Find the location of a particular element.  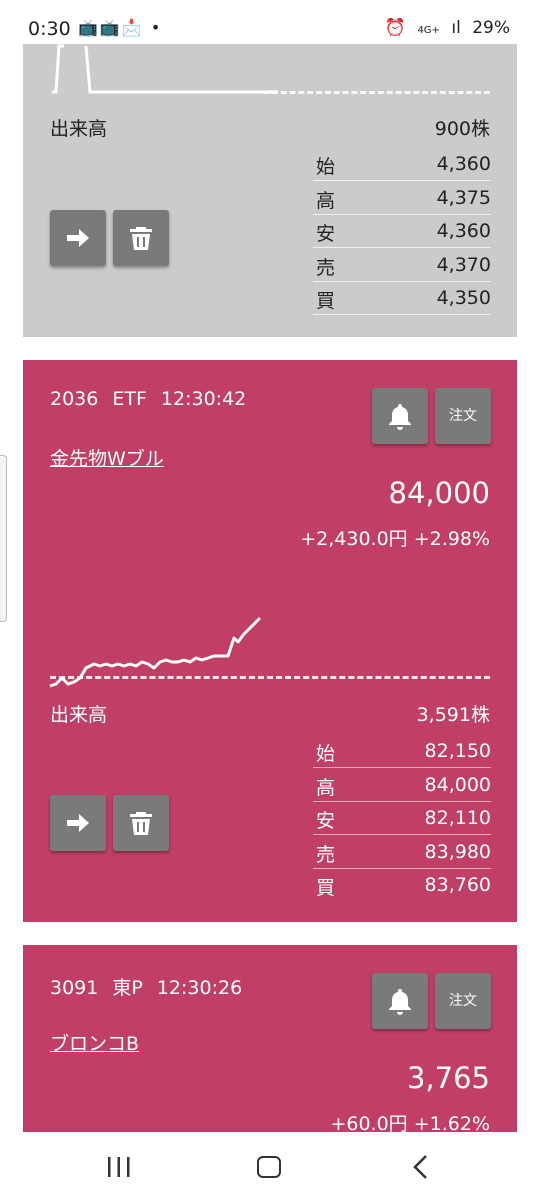

back-icon is located at coordinates (421, 1167).